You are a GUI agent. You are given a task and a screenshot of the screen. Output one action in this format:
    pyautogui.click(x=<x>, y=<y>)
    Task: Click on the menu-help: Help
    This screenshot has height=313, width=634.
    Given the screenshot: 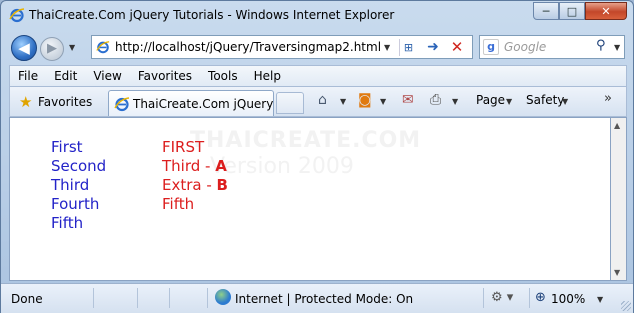 What is the action you would take?
    pyautogui.click(x=267, y=76)
    